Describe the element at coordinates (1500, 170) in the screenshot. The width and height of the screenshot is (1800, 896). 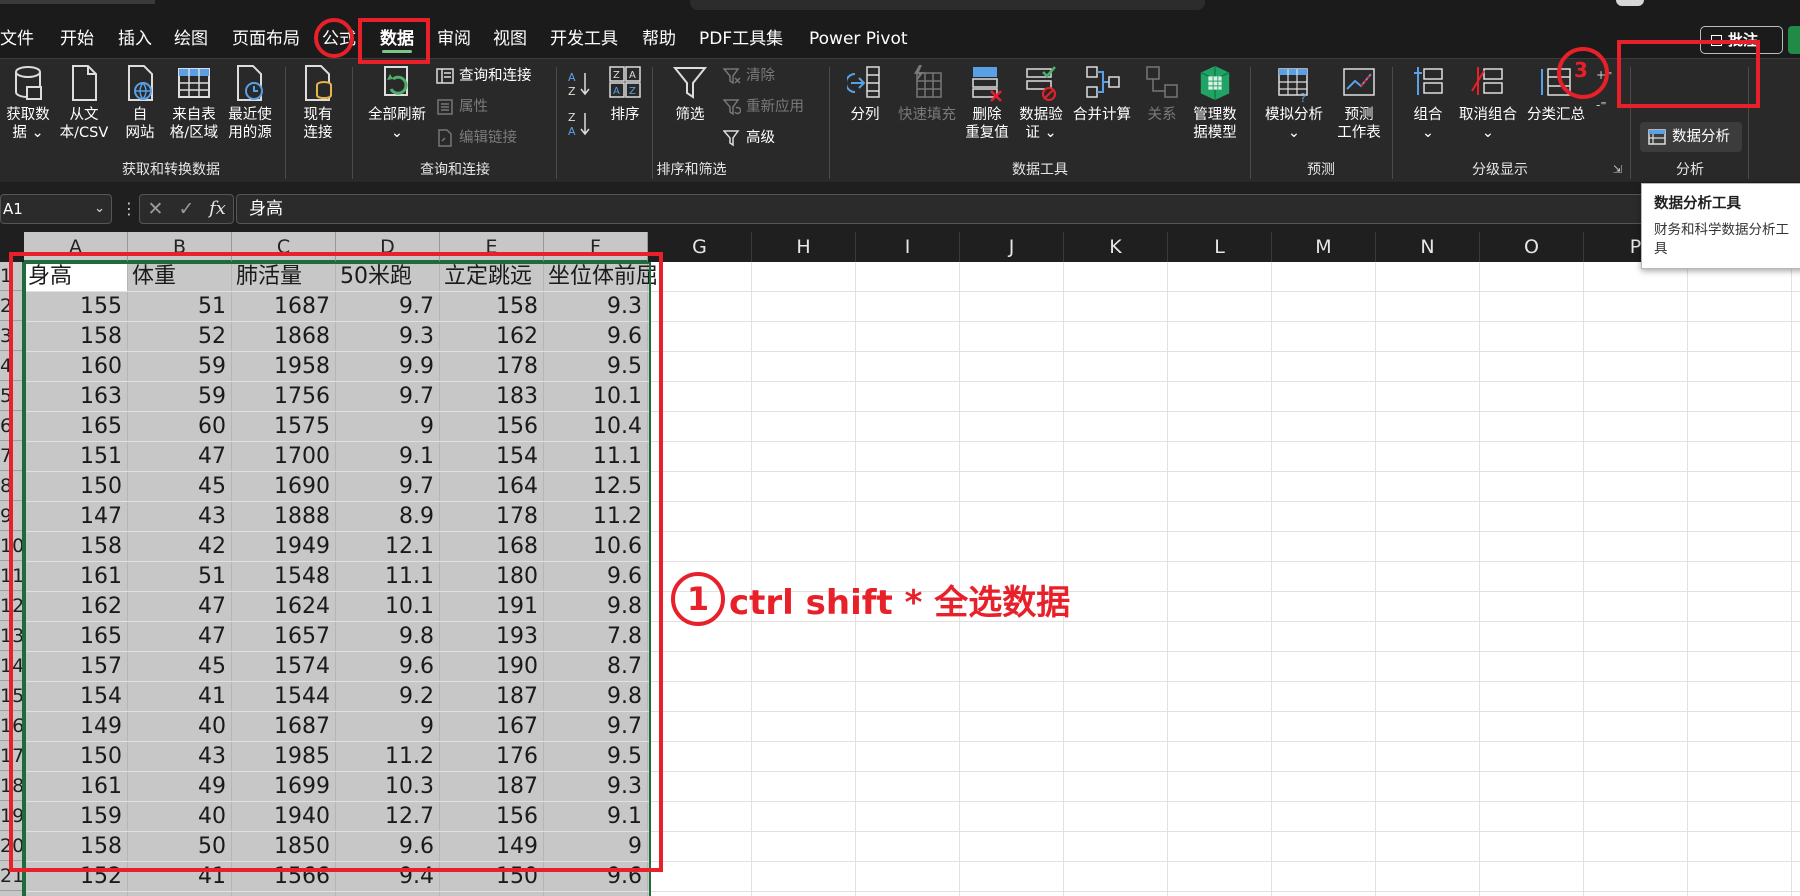
I see `group-label-outline: 分级显示` at that location.